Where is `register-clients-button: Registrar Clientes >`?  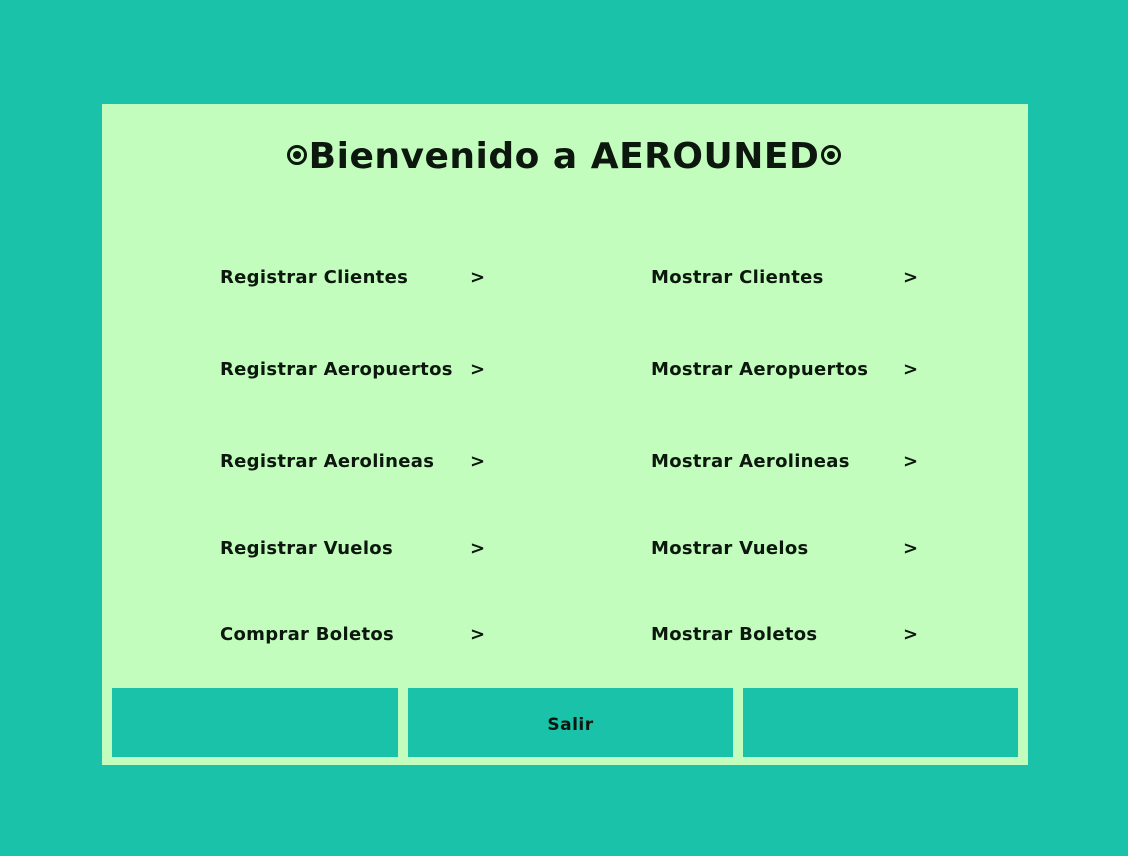
register-clients-button: Registrar Clientes > is located at coordinates (370, 278).